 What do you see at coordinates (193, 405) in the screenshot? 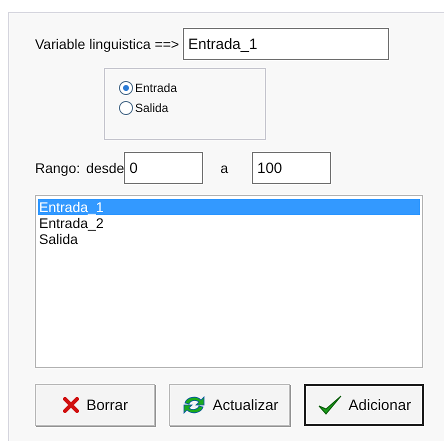
I see `refresh-icon` at bounding box center [193, 405].